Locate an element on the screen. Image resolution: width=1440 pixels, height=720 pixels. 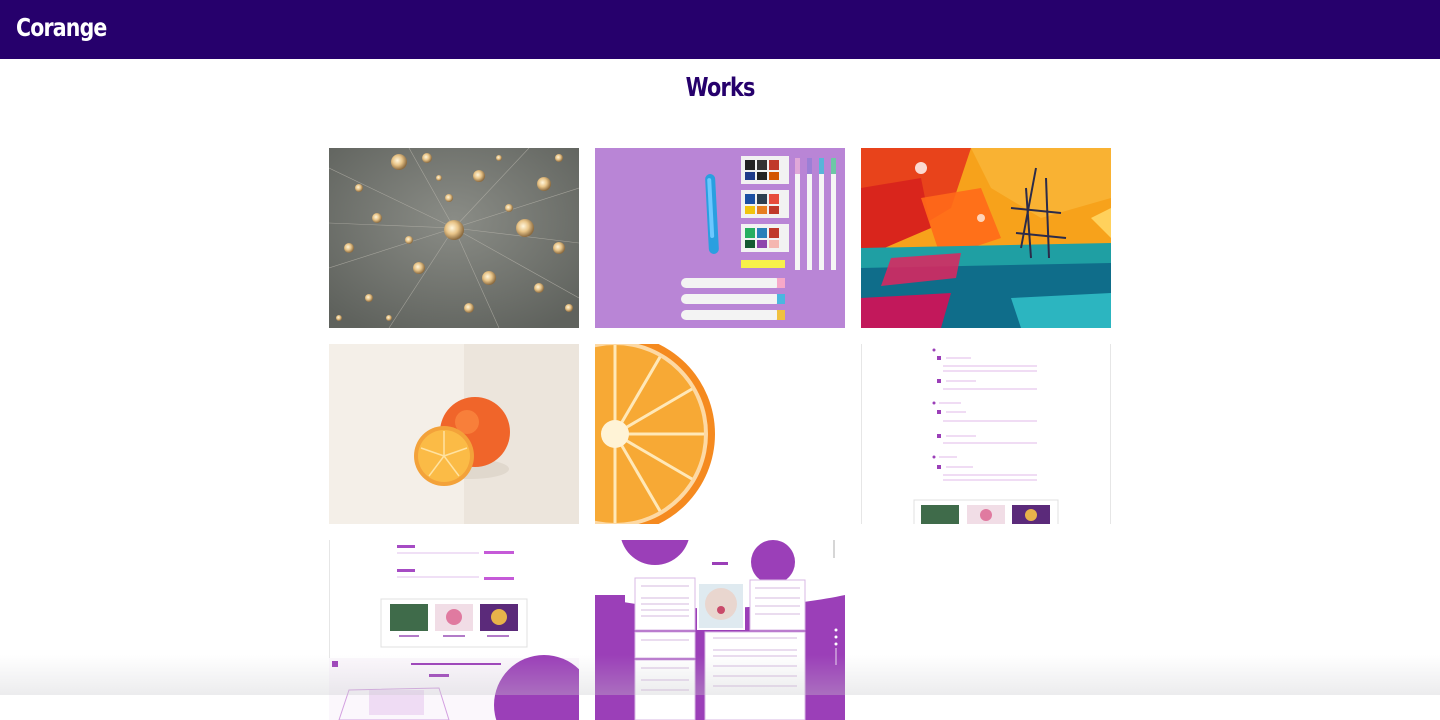
work-tile-abstract-painting is located at coordinates (986, 238).